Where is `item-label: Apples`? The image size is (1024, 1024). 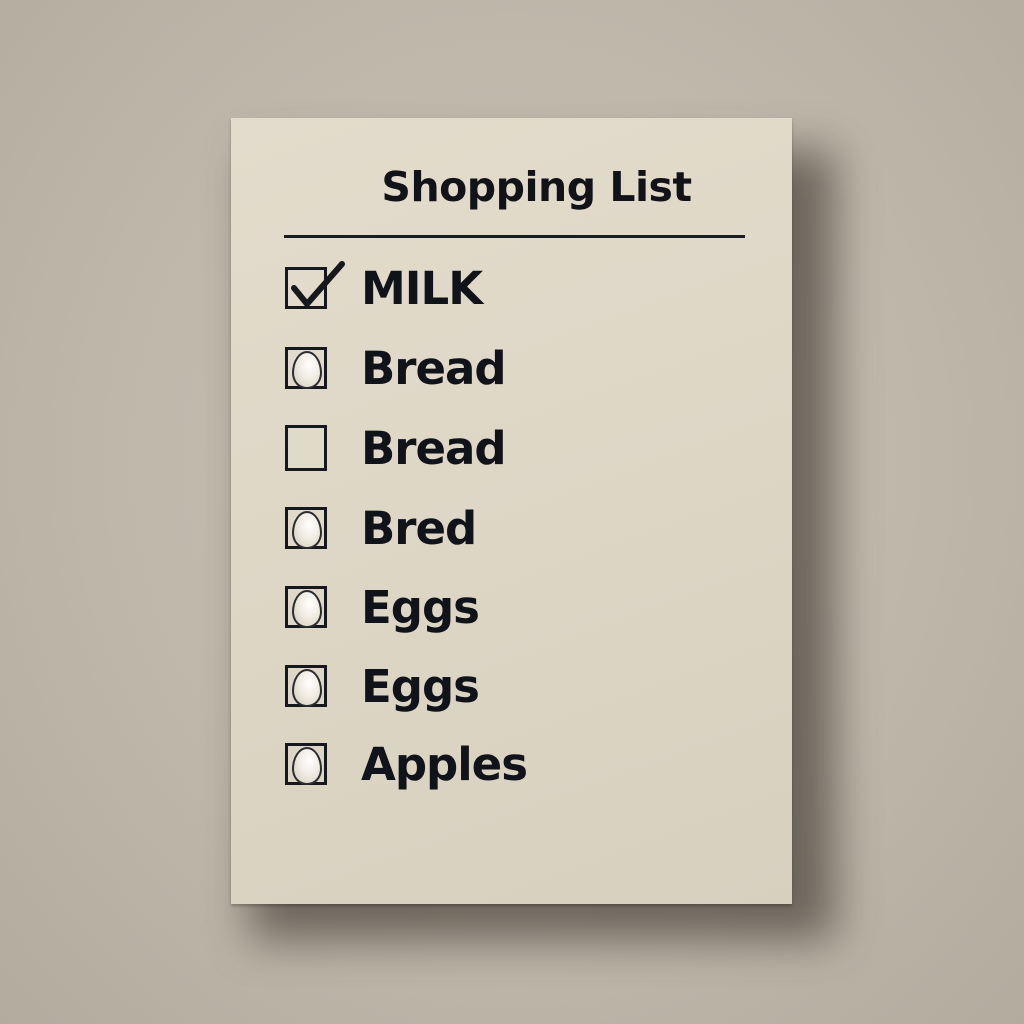 item-label: Apples is located at coordinates (444, 764).